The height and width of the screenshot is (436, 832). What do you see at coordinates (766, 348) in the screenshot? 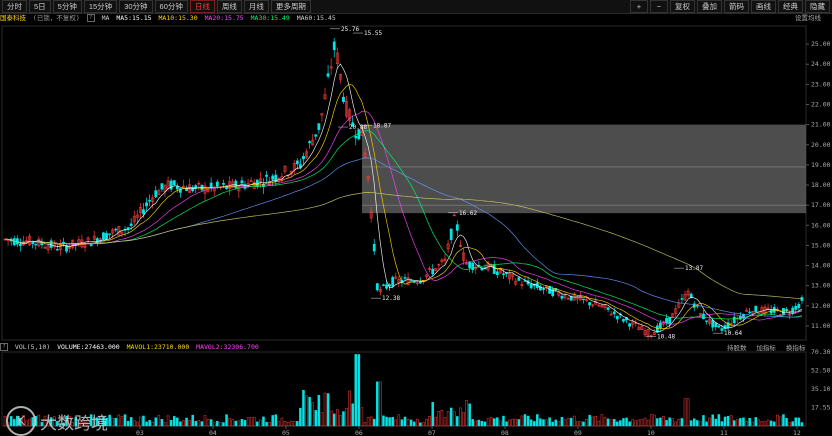
I see `add-indicator-tab: 加指标` at bounding box center [766, 348].